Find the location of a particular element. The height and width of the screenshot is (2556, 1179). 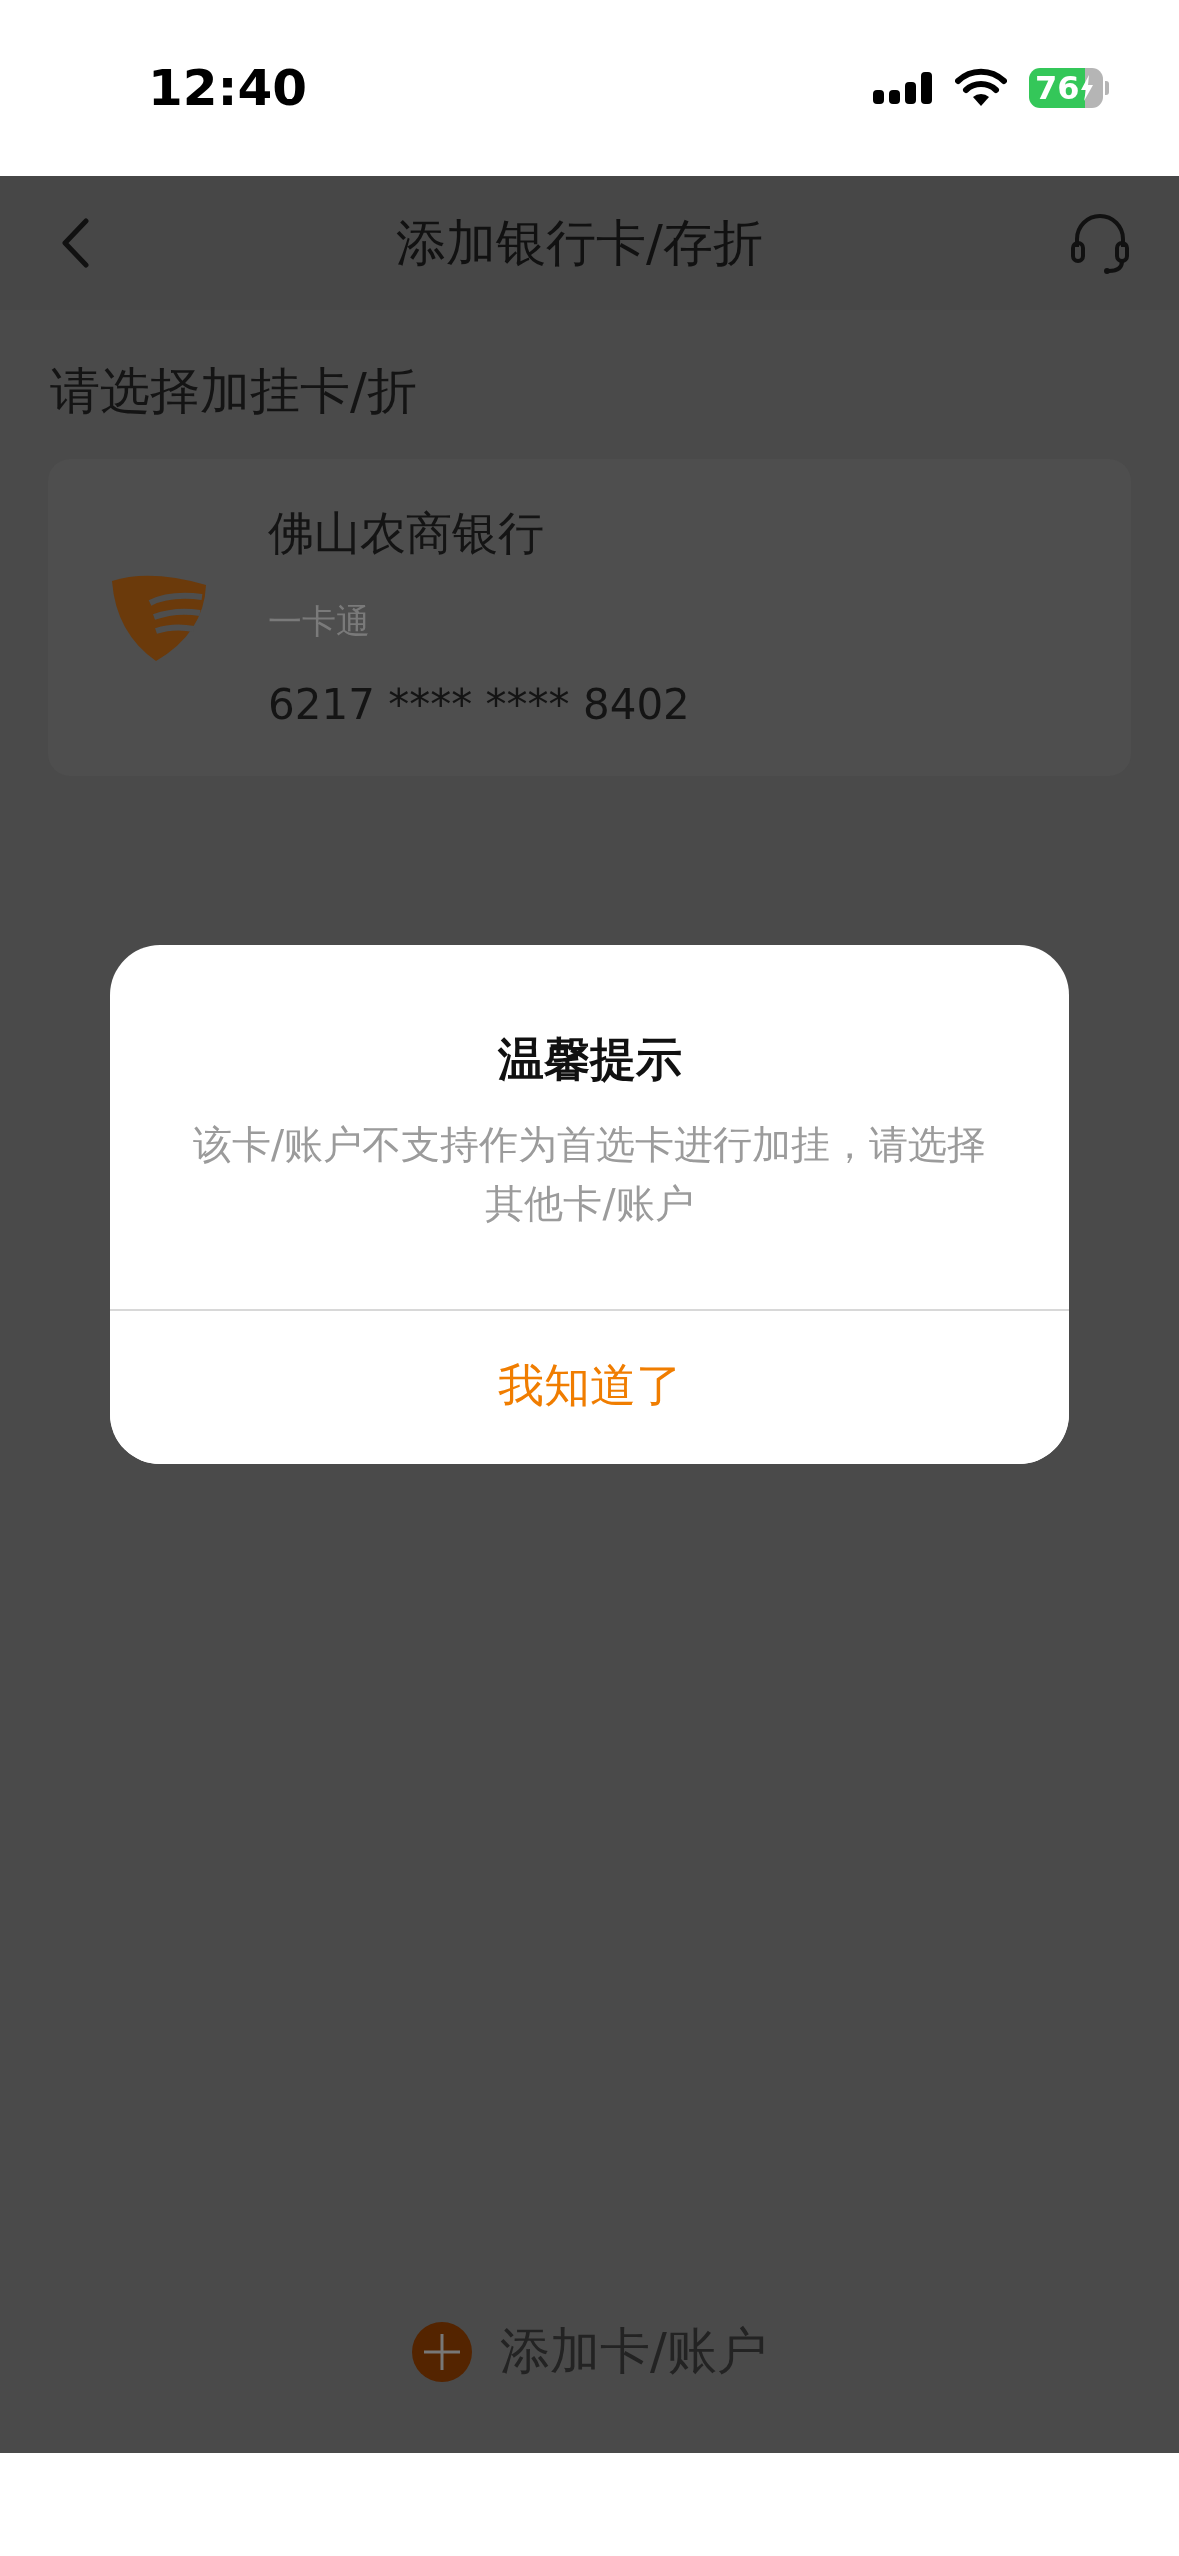

status-time: 12:40 is located at coordinates (228, 88).